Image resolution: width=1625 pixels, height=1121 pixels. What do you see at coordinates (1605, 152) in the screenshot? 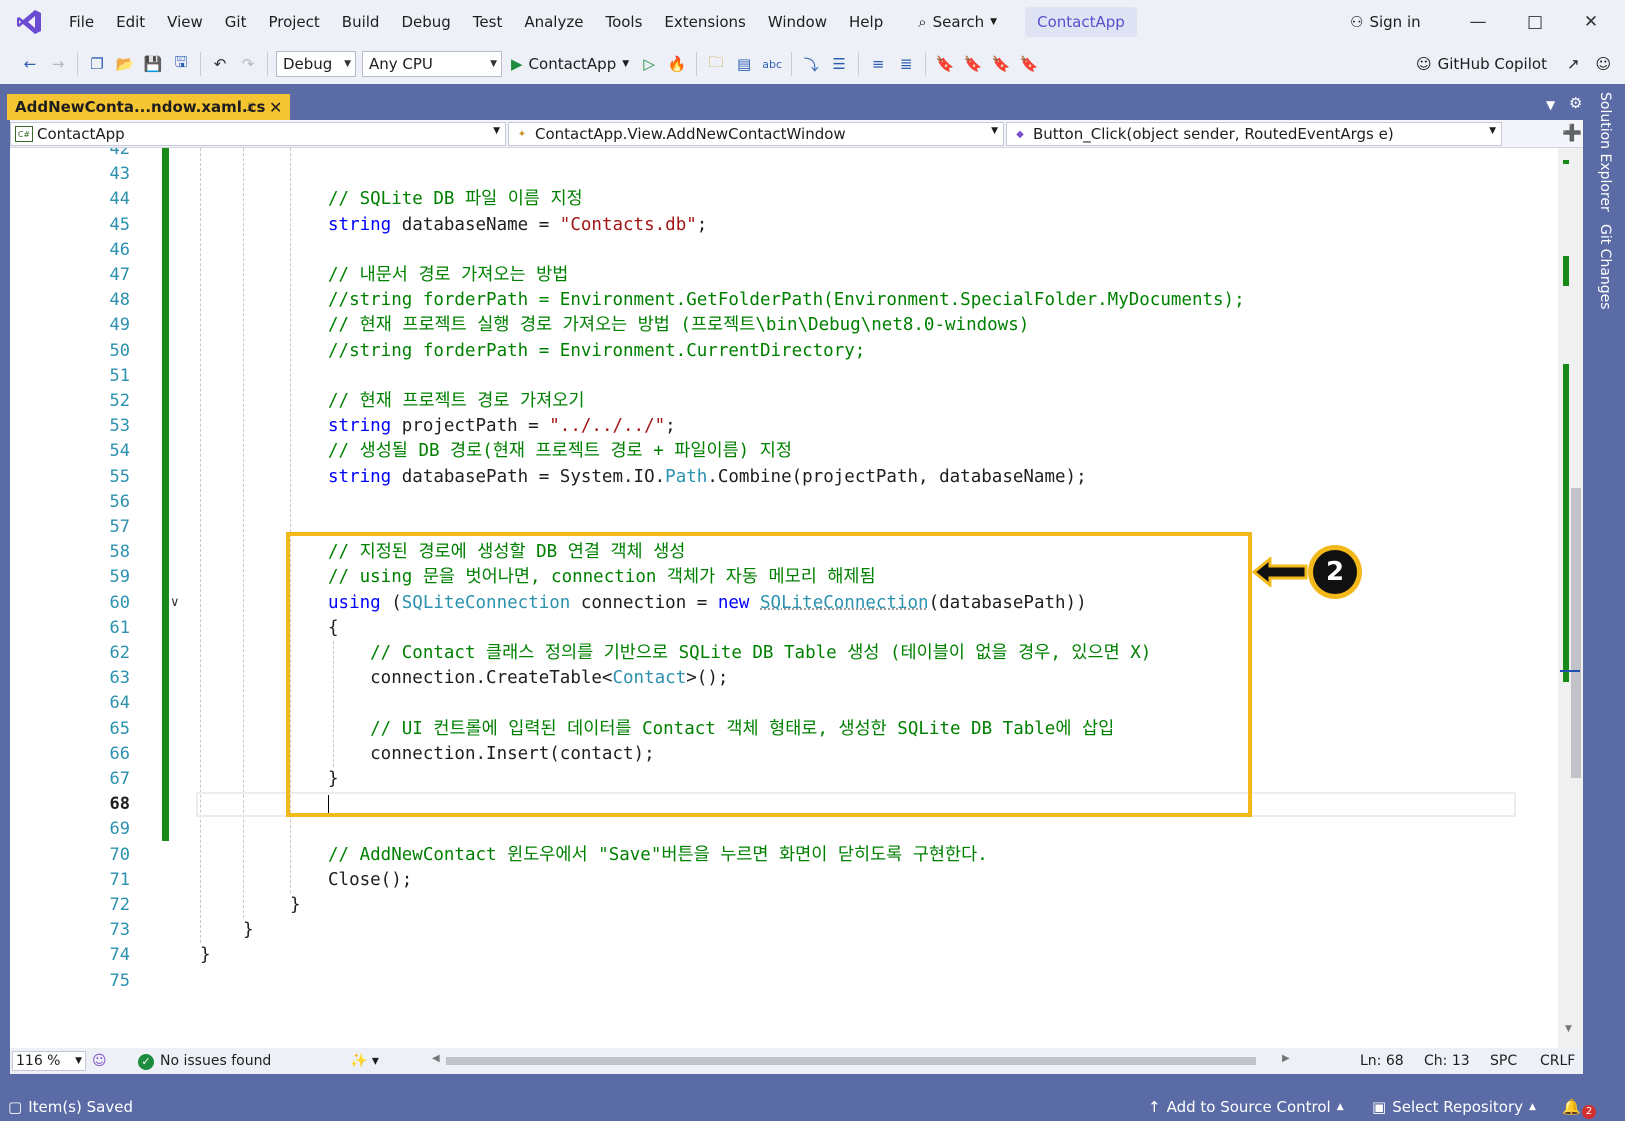
I see `solution-explorer-tab: Solution Explorer` at bounding box center [1605, 152].